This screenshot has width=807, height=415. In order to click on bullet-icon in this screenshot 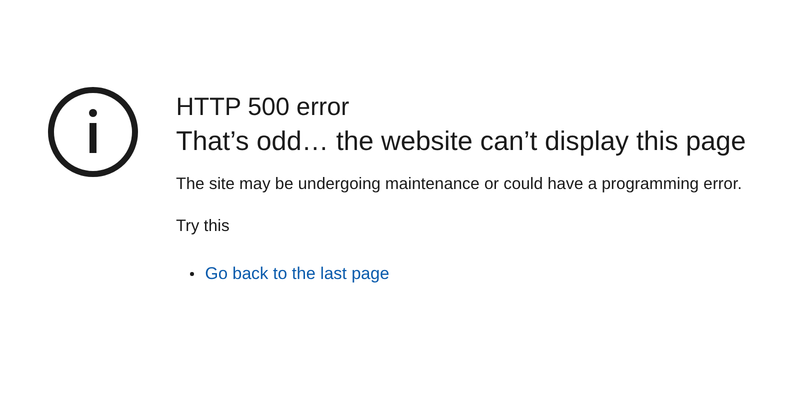, I will do `click(192, 274)`.